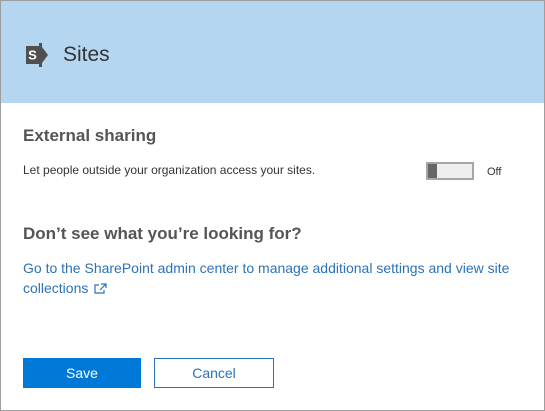  I want to click on toggle-state-label: Off, so click(494, 172).